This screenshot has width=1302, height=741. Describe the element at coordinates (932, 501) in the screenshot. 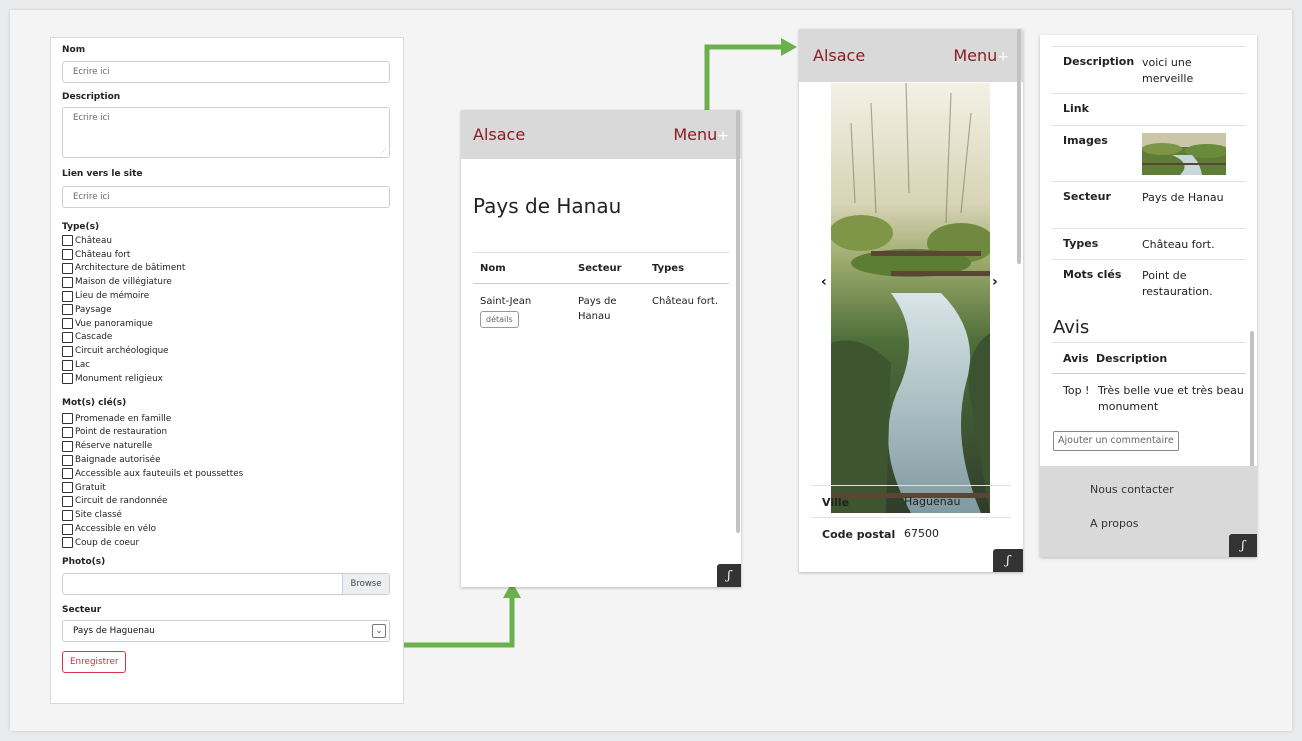

I see `ville-value: Haguenau` at that location.